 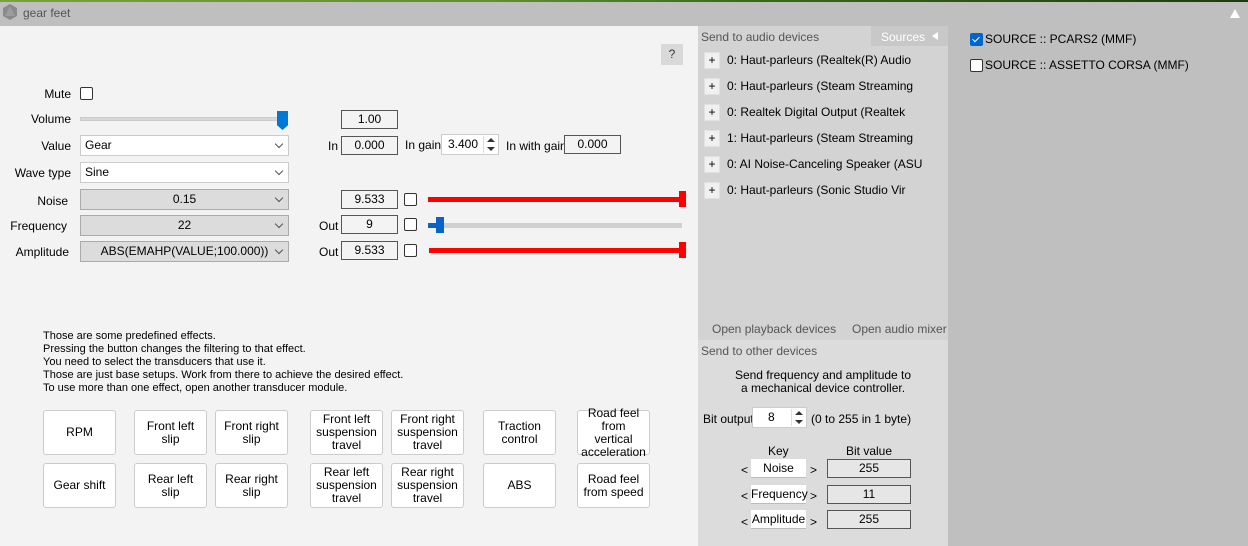 I want to click on volume-slider-track, so click(x=182, y=119).